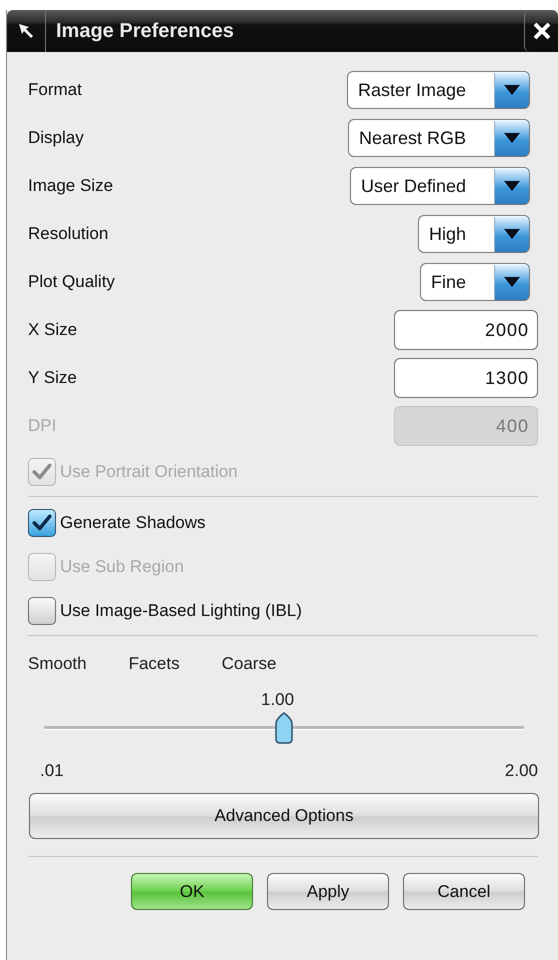  I want to click on checkbox-label: Use Portrait Orientation, so click(149, 472).